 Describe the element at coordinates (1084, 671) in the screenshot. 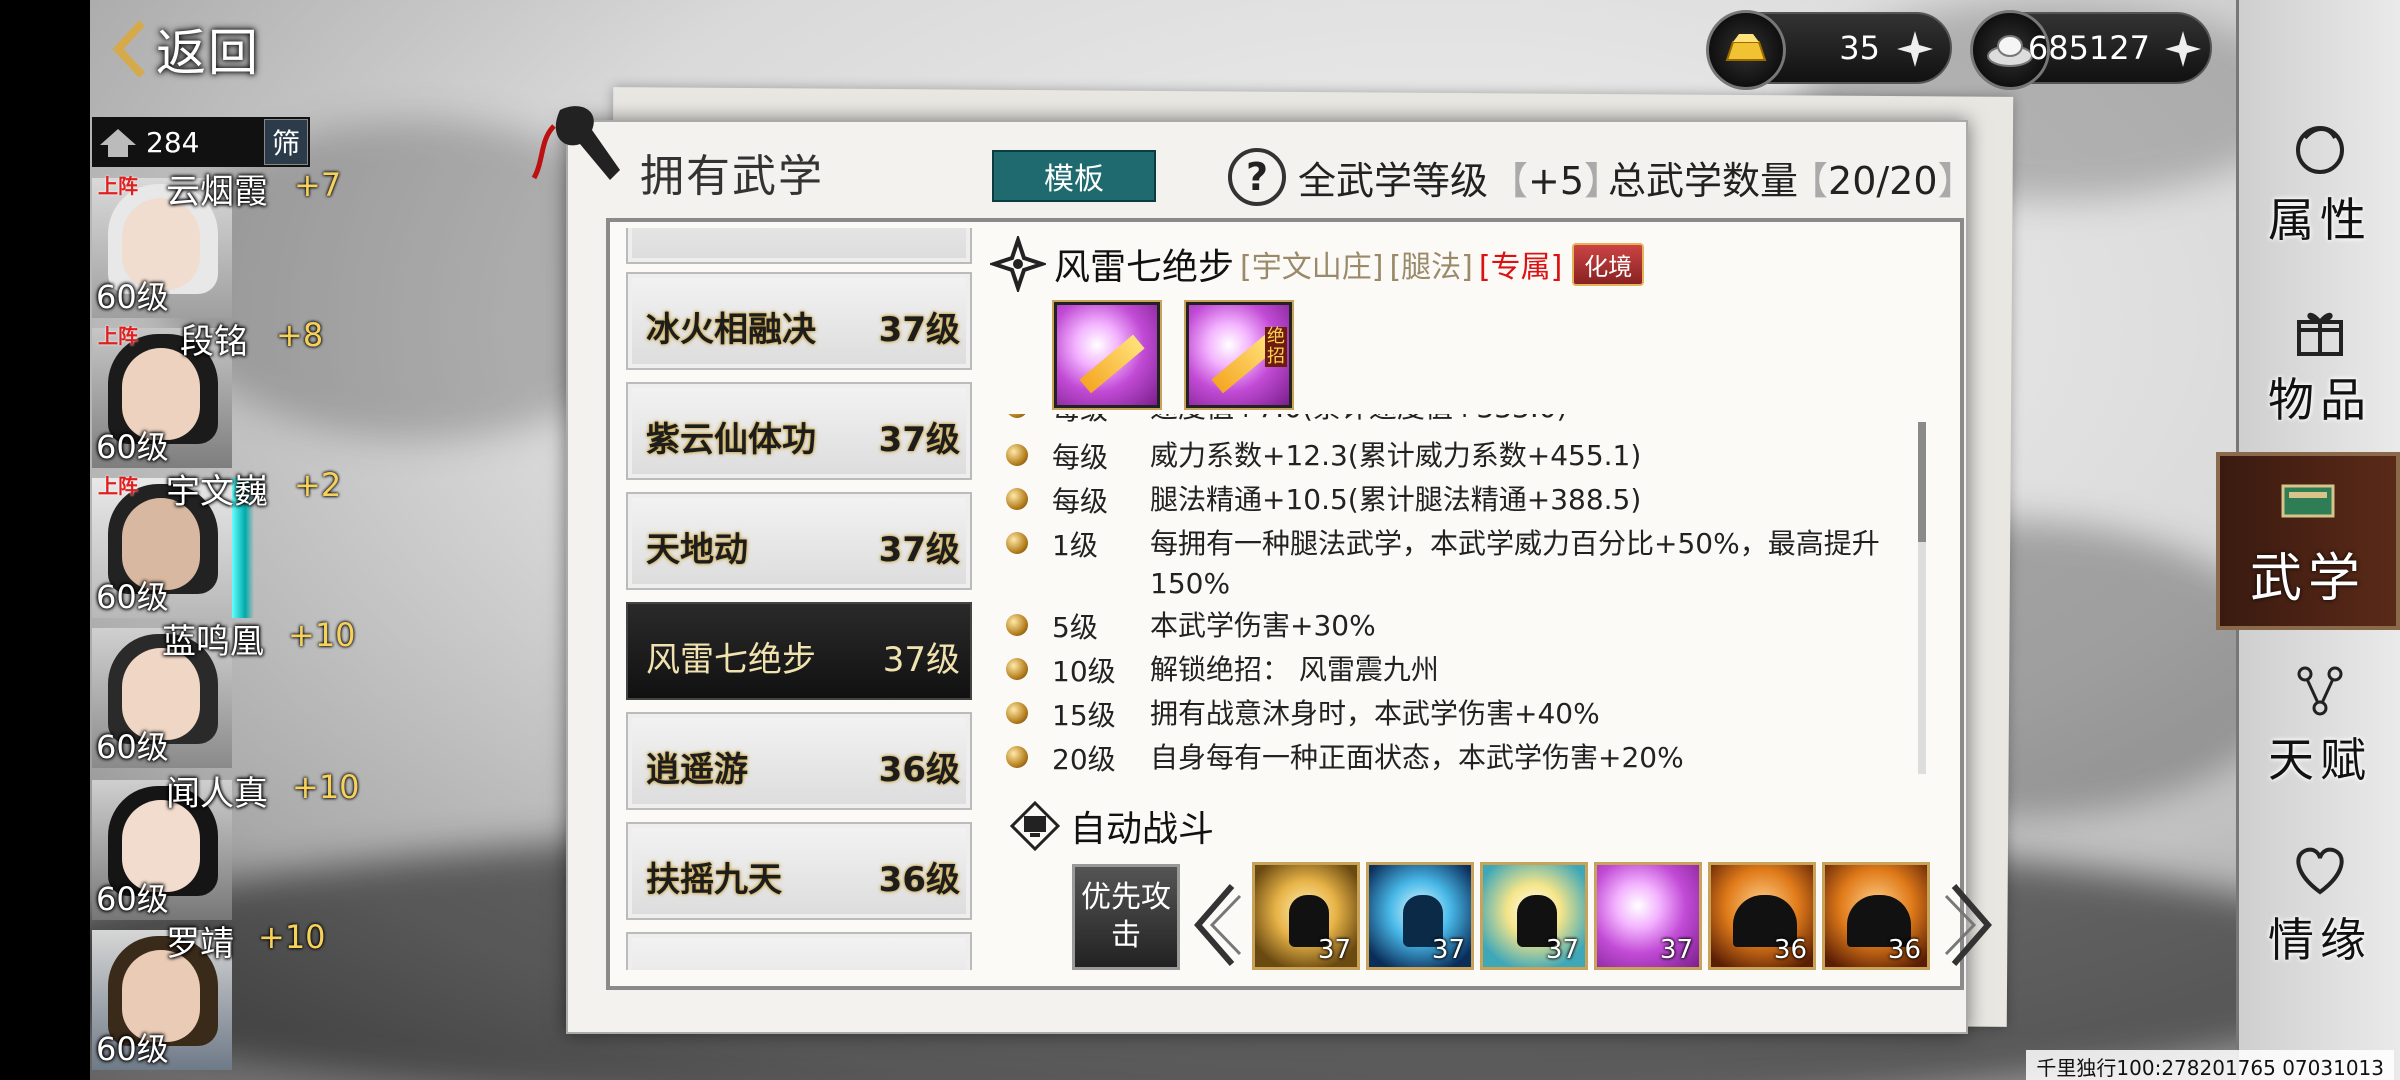

I see `effect-level: 10级` at that location.